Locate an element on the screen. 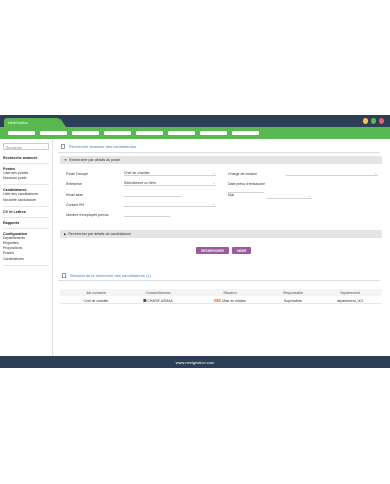  col-contact: Contact/Adresse is located at coordinates (157, 293).